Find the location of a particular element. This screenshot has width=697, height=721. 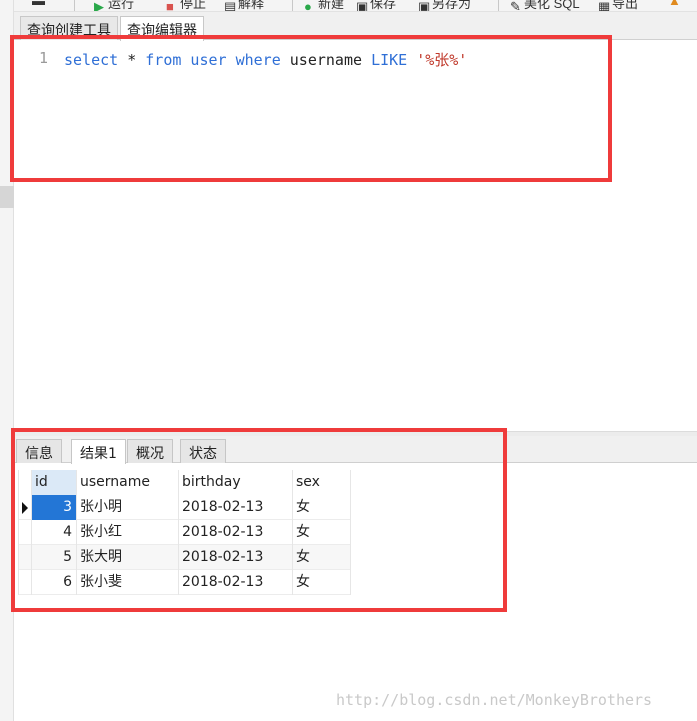

save-button: ▣ 保存 is located at coordinates (376, 6).